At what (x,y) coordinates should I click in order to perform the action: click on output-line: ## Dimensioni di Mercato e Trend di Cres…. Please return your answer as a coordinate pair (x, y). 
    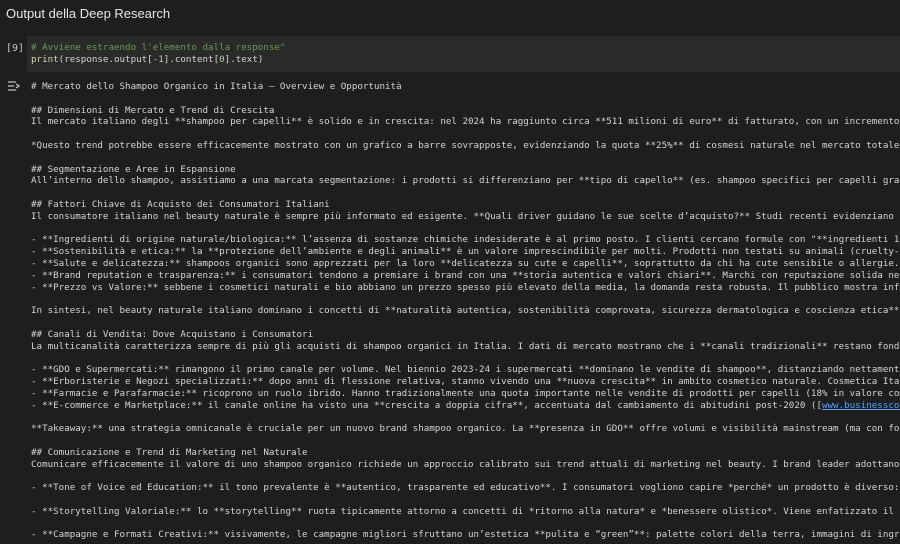
    Looking at the image, I should click on (153, 110).